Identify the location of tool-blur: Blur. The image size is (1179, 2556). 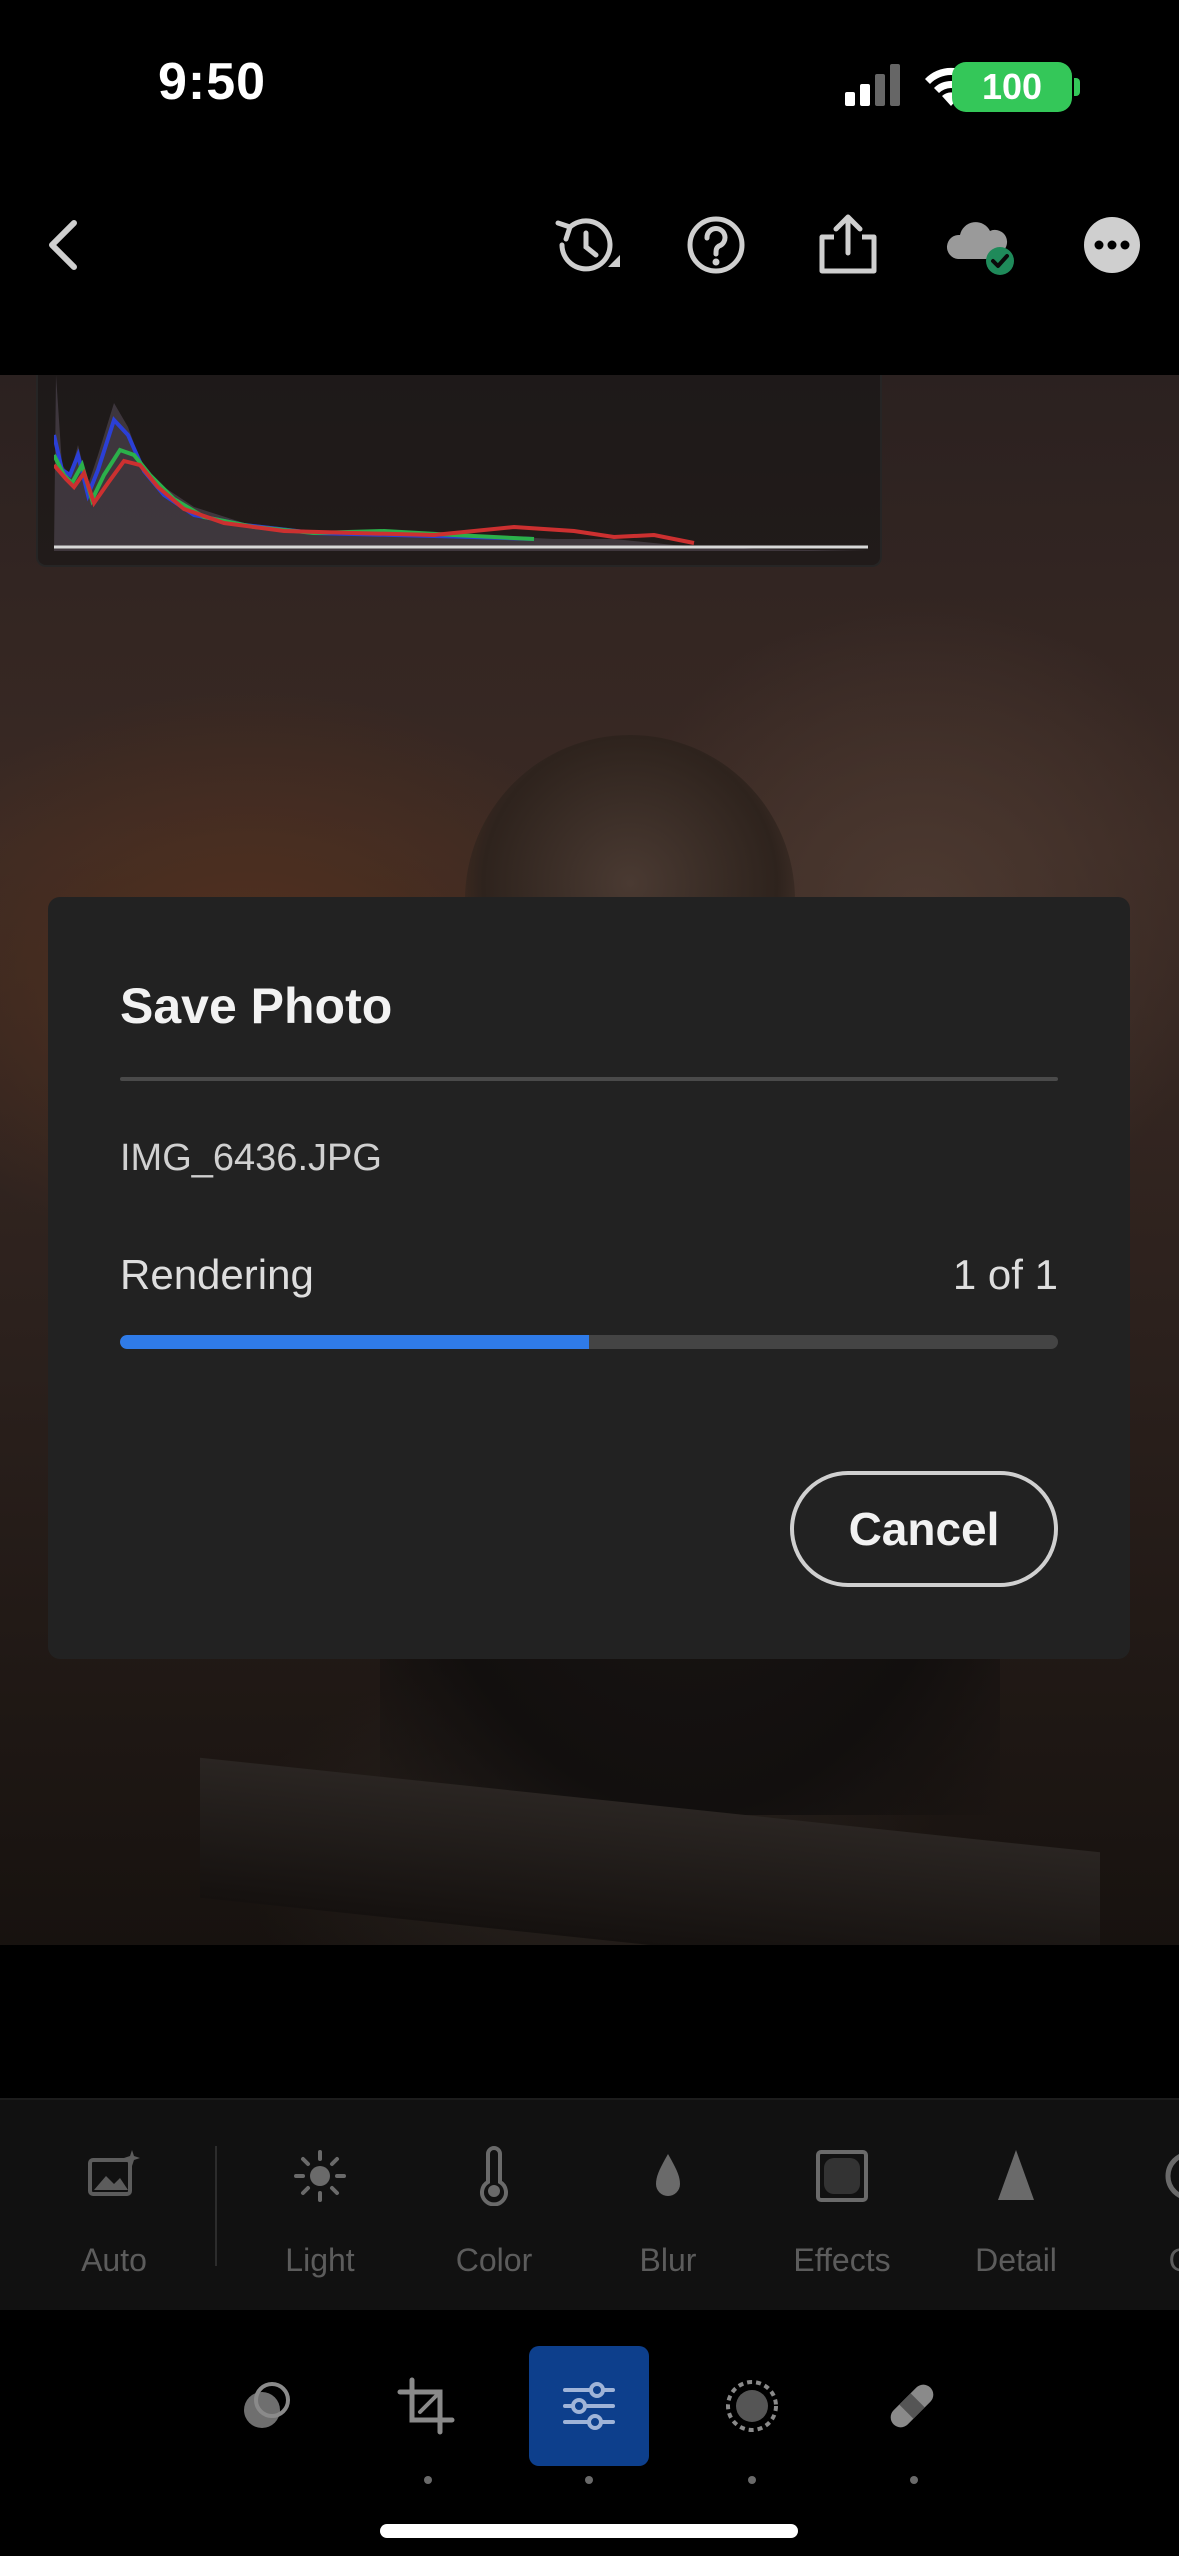
(668, 2221).